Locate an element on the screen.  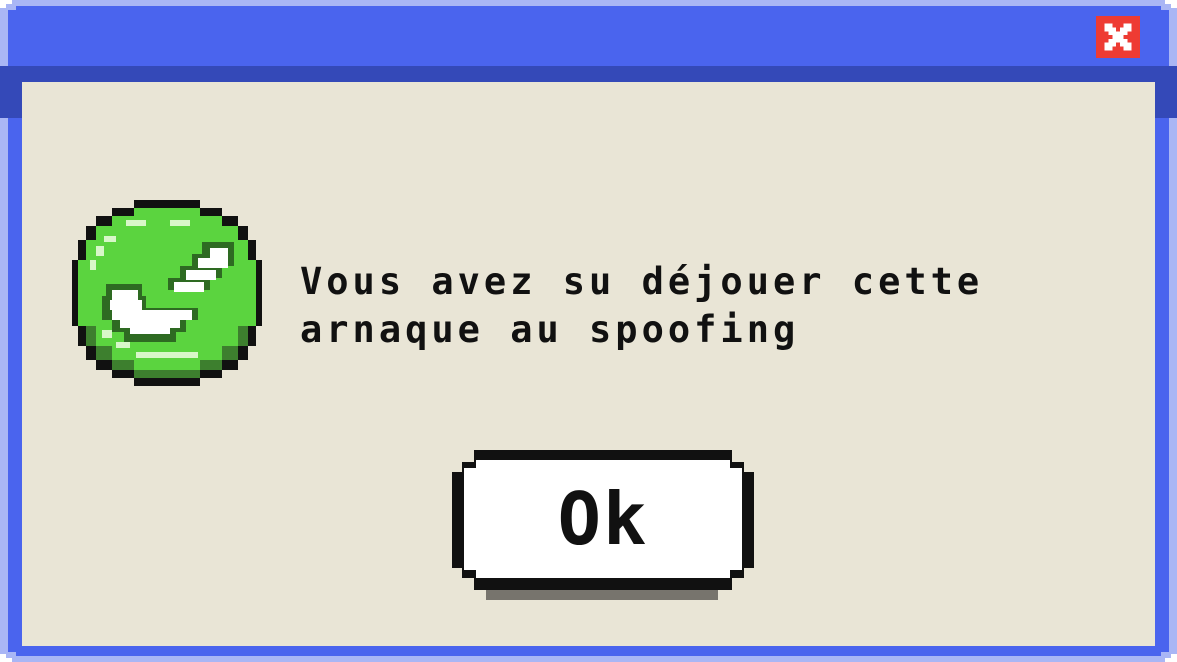
close-button is located at coordinates (1118, 37).